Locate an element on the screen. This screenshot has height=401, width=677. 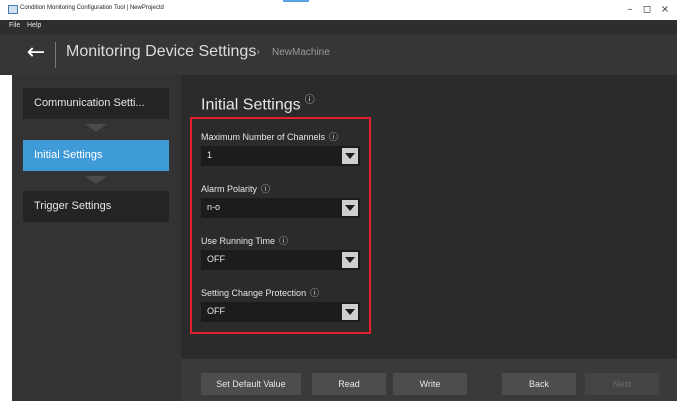
app-icon is located at coordinates (13, 9).